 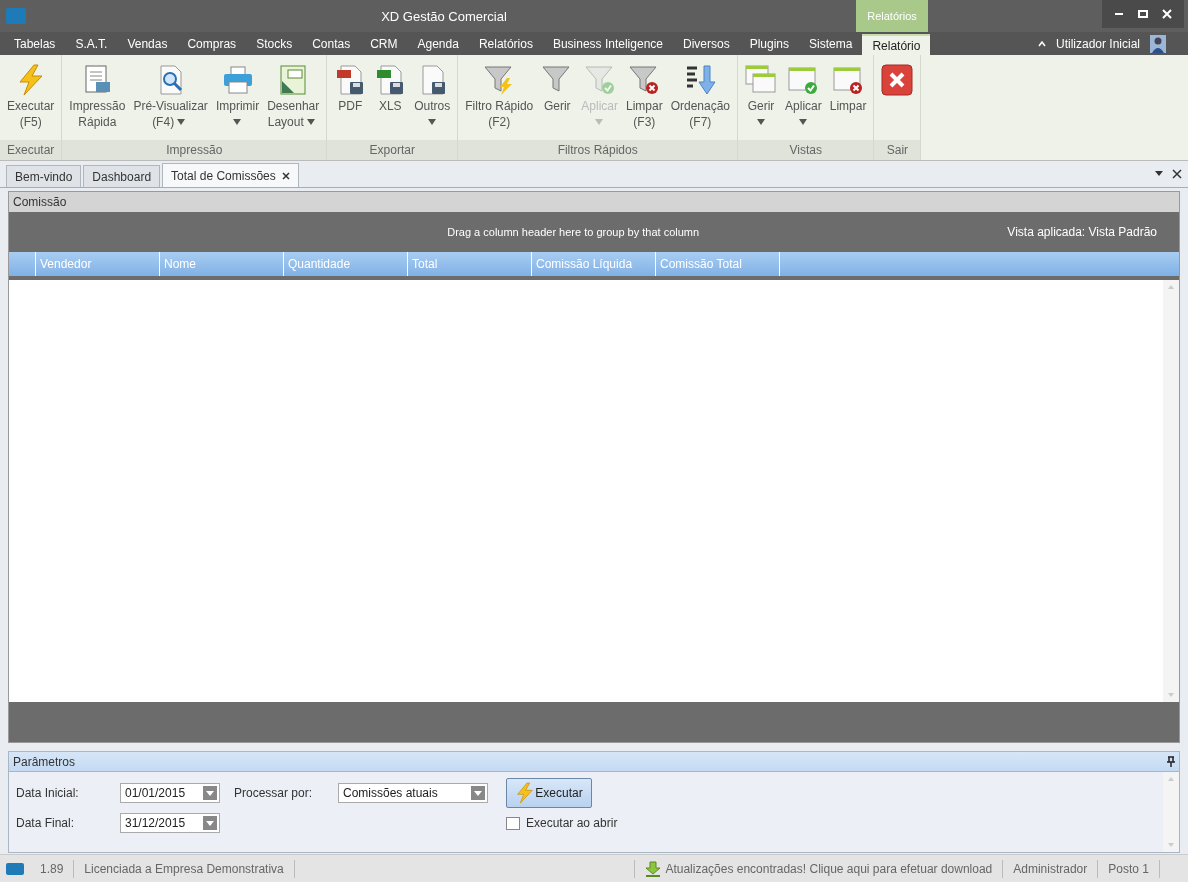 I want to click on window-title: XD Gestão Comercial, so click(x=444, y=16).